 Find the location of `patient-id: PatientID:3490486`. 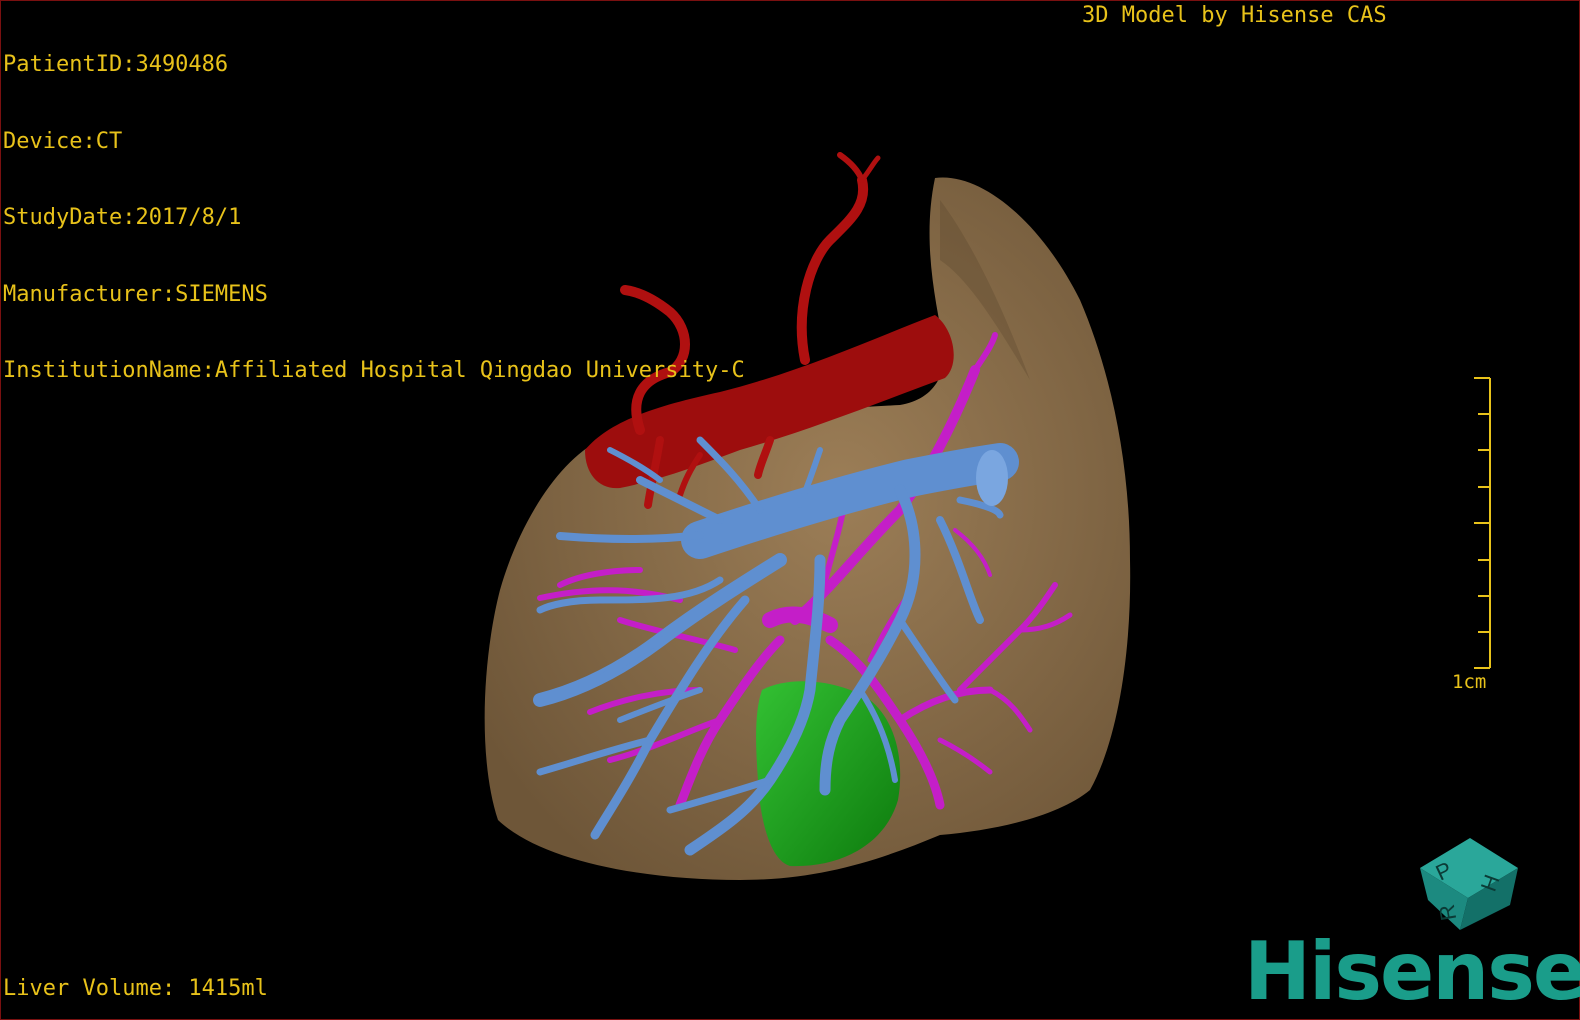

patient-id: PatientID:3490486 is located at coordinates (116, 64).